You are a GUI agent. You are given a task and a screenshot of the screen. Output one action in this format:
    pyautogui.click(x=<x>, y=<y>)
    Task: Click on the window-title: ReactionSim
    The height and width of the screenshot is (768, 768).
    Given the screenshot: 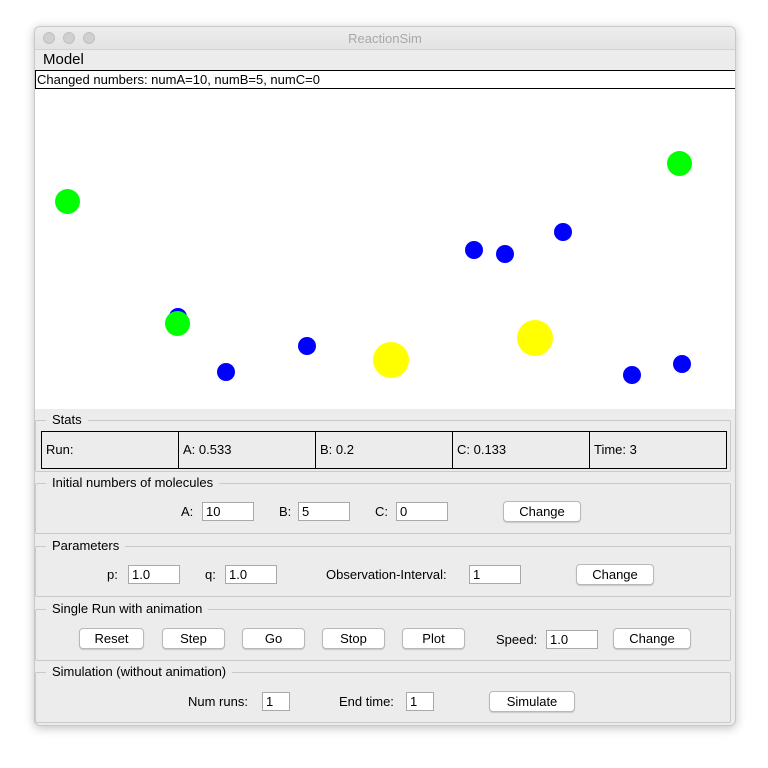 What is the action you would take?
    pyautogui.click(x=385, y=38)
    